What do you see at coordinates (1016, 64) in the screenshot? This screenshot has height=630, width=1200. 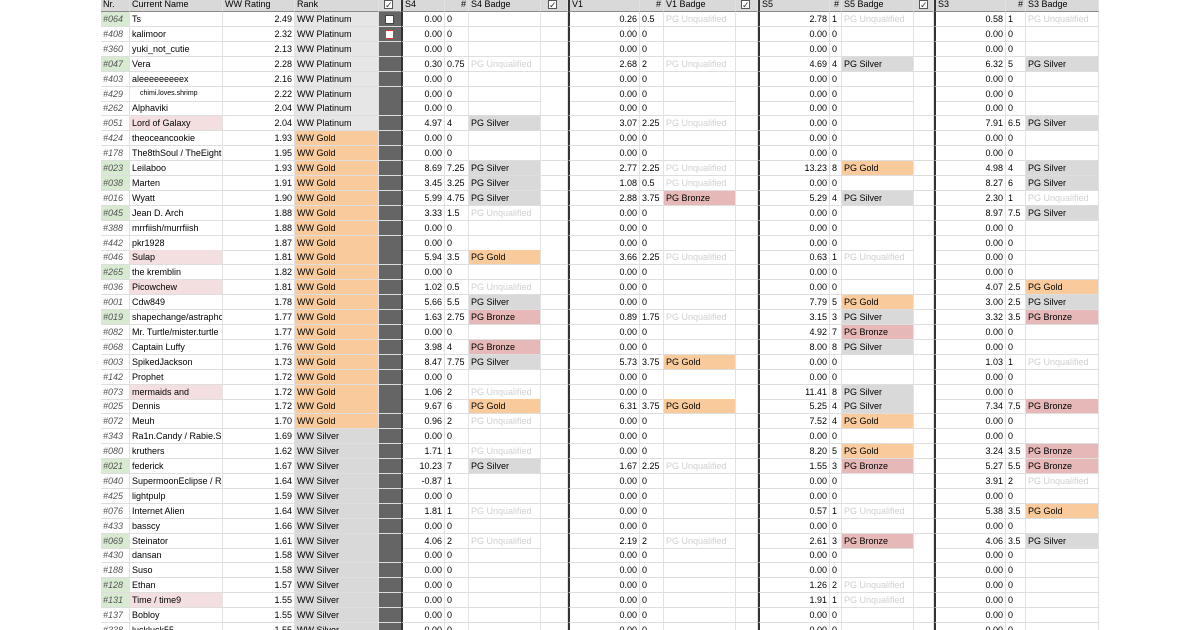 I see `row-s3-count: 5` at bounding box center [1016, 64].